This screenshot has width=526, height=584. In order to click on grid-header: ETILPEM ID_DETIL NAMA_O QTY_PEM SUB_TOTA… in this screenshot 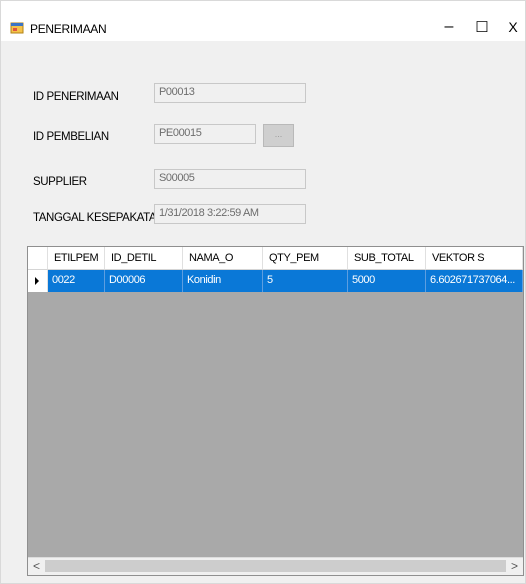, I will do `click(275, 258)`.